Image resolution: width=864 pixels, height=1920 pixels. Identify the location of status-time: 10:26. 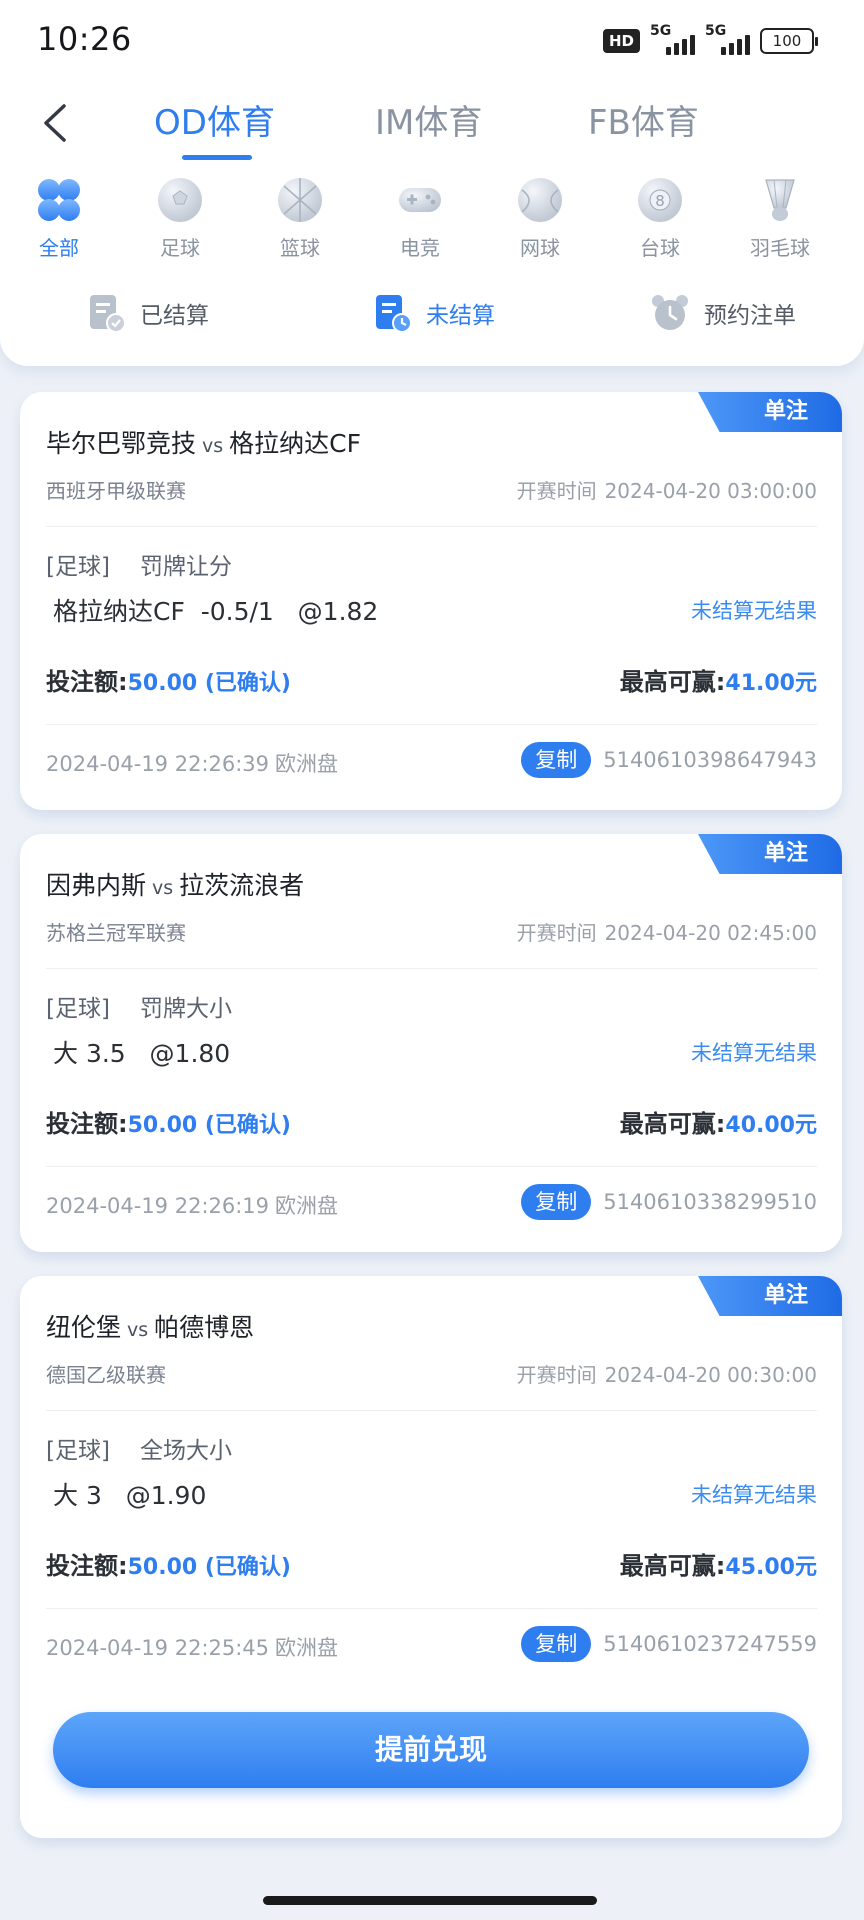
(84, 39).